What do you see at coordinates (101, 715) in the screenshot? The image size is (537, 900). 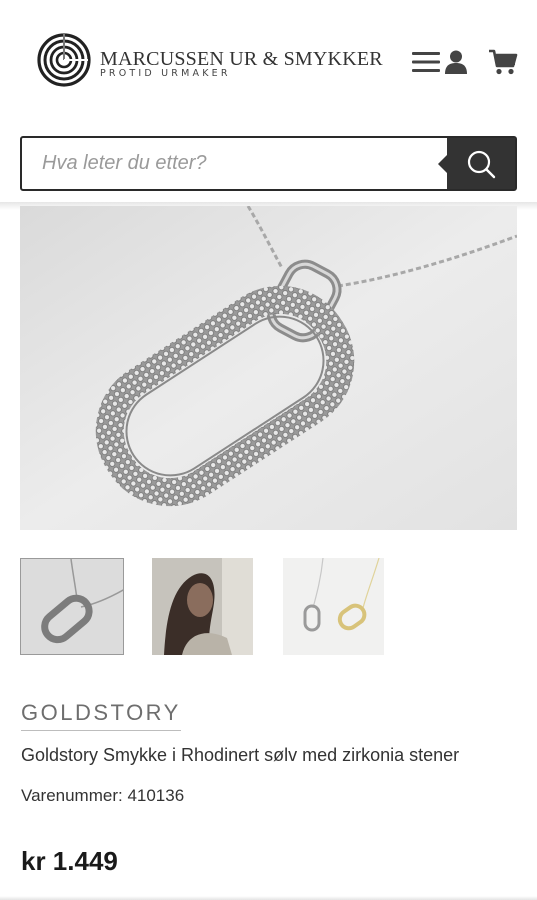 I see `product-brand-link: GOLDSTORY` at bounding box center [101, 715].